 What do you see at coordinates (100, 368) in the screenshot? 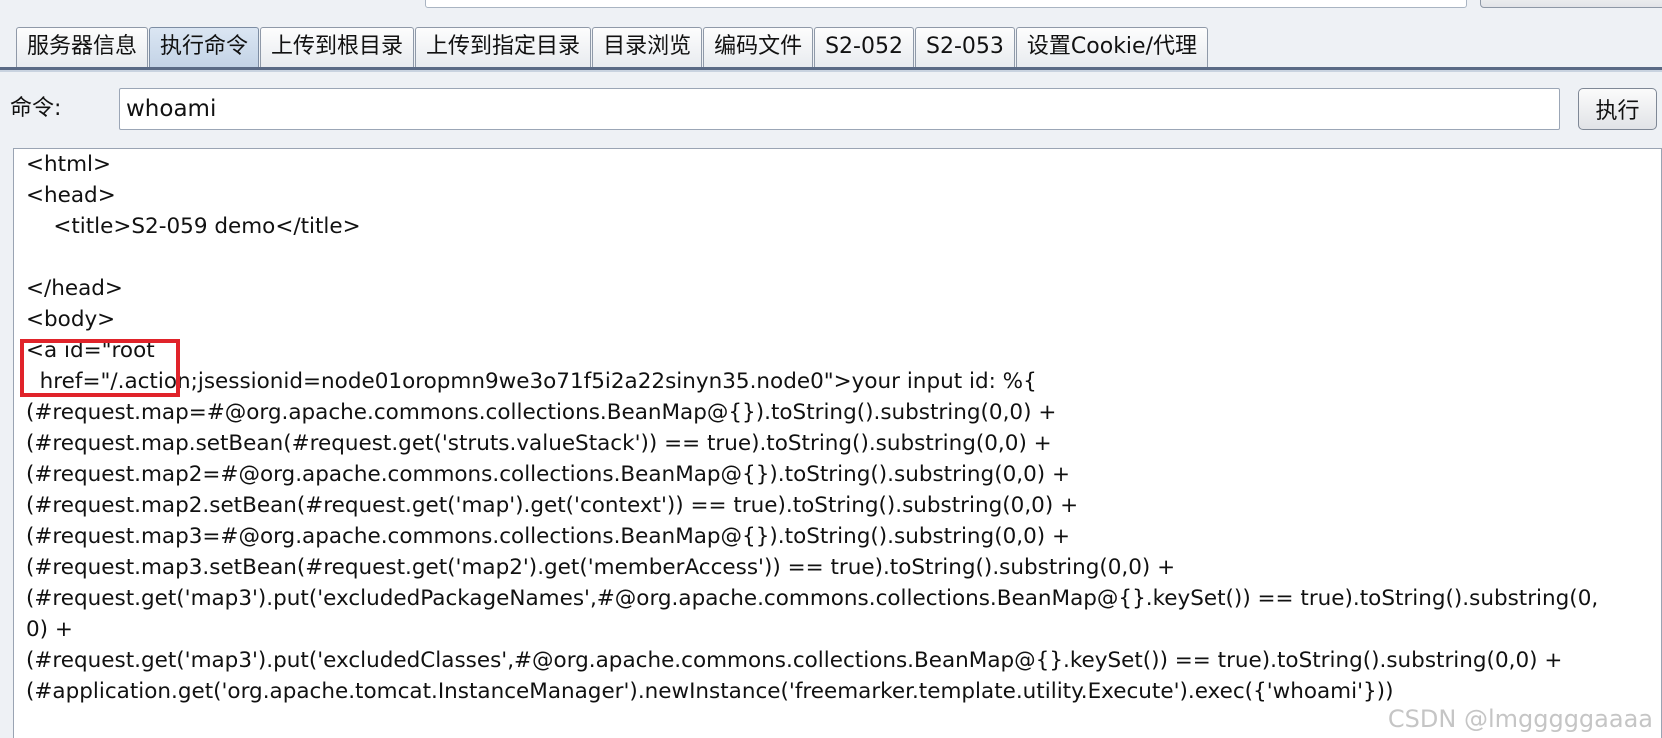
I see `result-highlight-box` at bounding box center [100, 368].